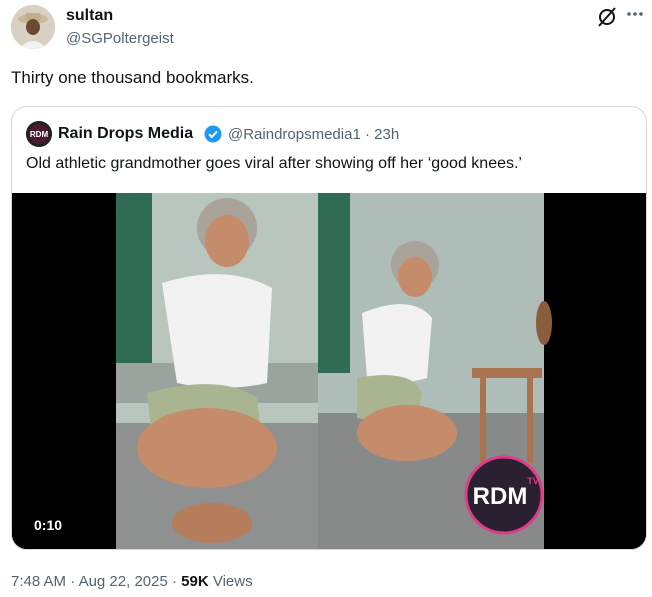  Describe the element at coordinates (607, 17) in the screenshot. I see `grok-icon` at that location.